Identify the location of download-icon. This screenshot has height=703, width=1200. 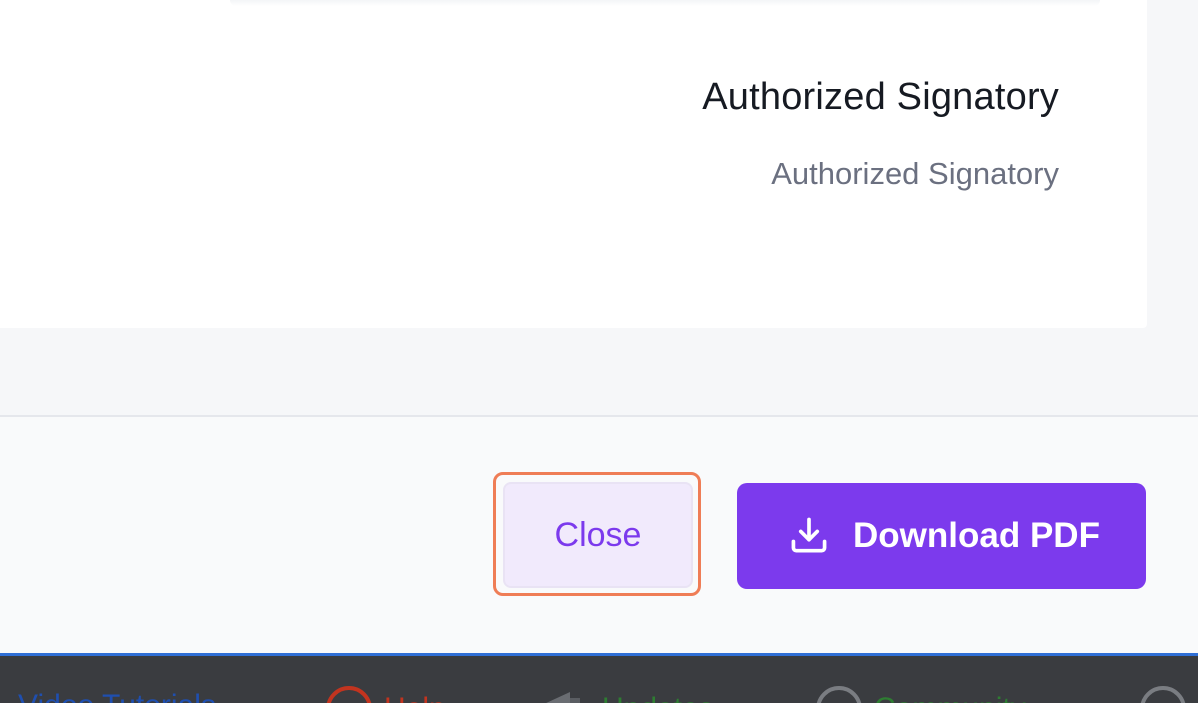
(809, 535).